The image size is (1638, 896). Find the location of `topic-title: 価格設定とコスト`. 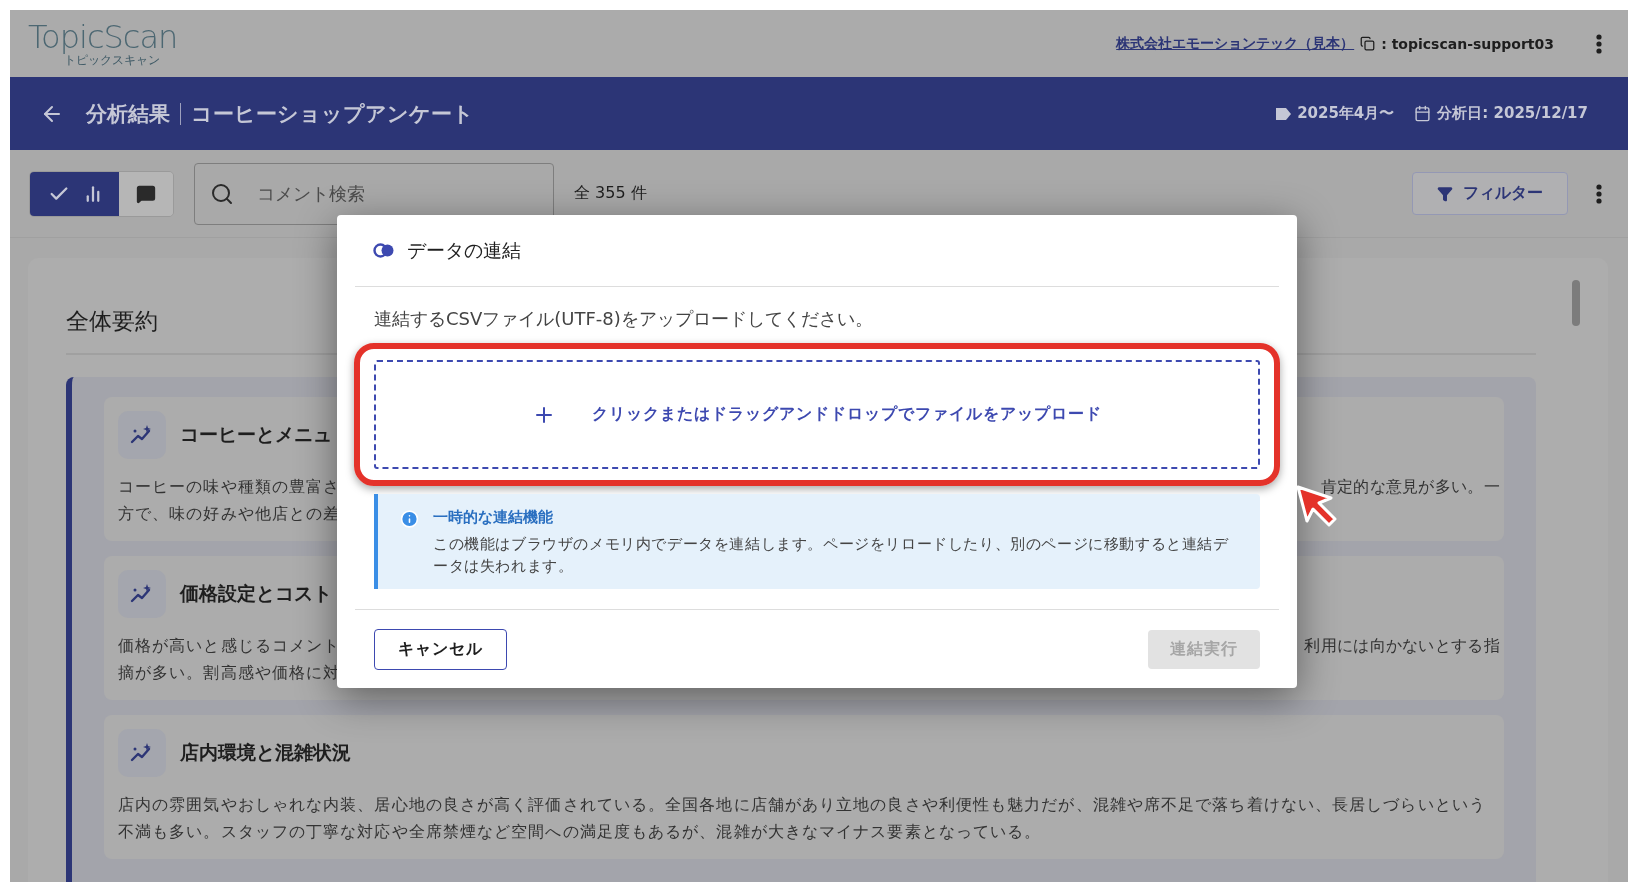

topic-title: 価格設定とコスト is located at coordinates (256, 593).